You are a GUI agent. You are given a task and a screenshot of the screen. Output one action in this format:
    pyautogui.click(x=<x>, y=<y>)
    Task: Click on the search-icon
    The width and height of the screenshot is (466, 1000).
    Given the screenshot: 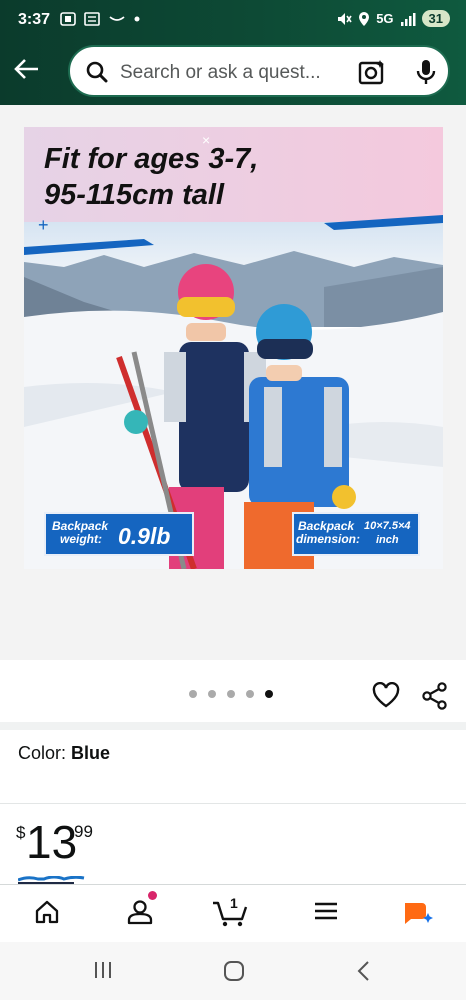 What is the action you would take?
    pyautogui.click(x=97, y=72)
    